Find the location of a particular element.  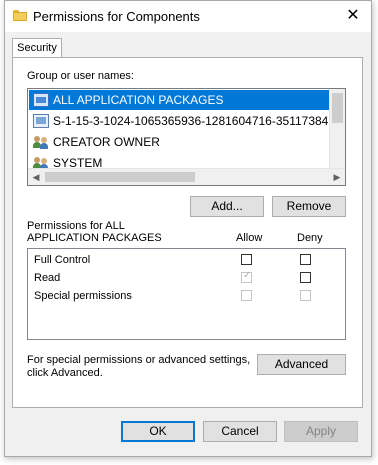

list-item-label: ALL APPLICATION PACKAGES is located at coordinates (138, 100).